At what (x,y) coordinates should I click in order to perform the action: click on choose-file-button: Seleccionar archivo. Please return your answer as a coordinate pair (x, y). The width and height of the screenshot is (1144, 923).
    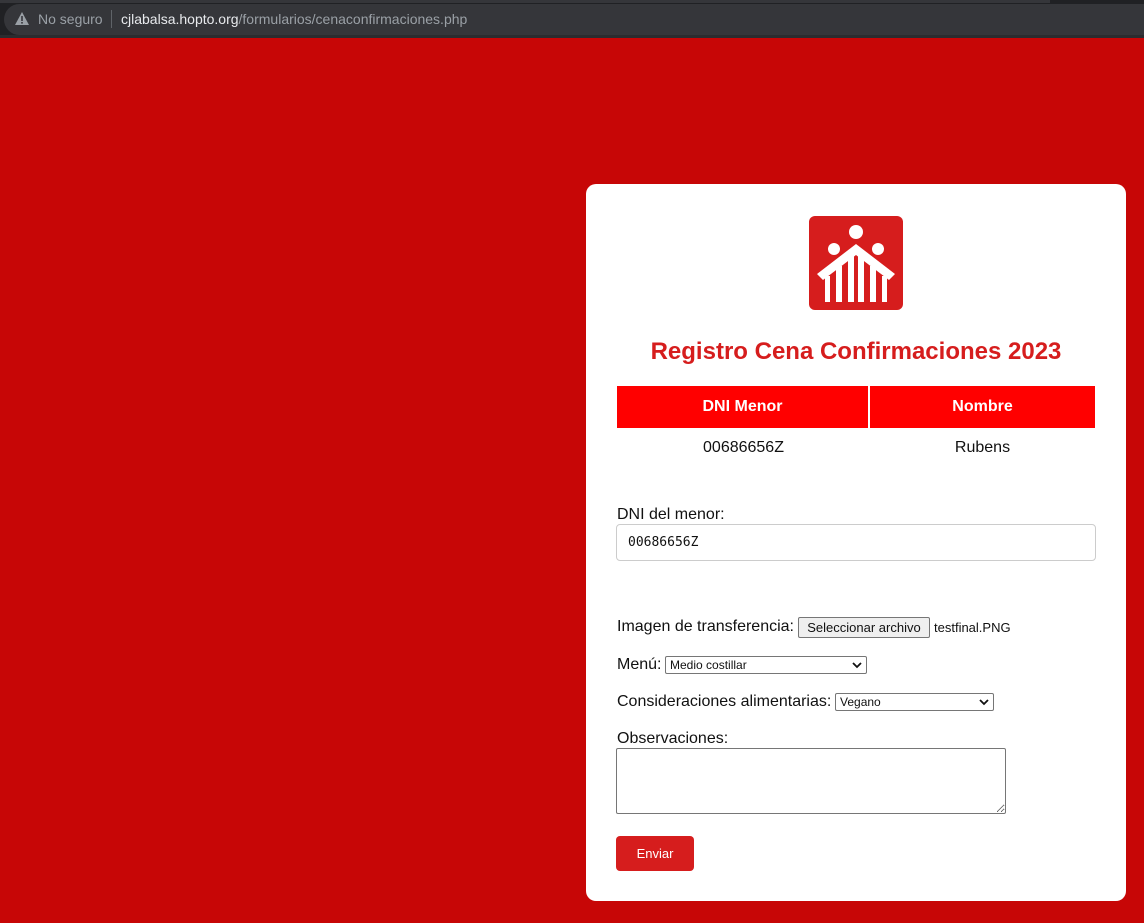
    Looking at the image, I should click on (864, 627).